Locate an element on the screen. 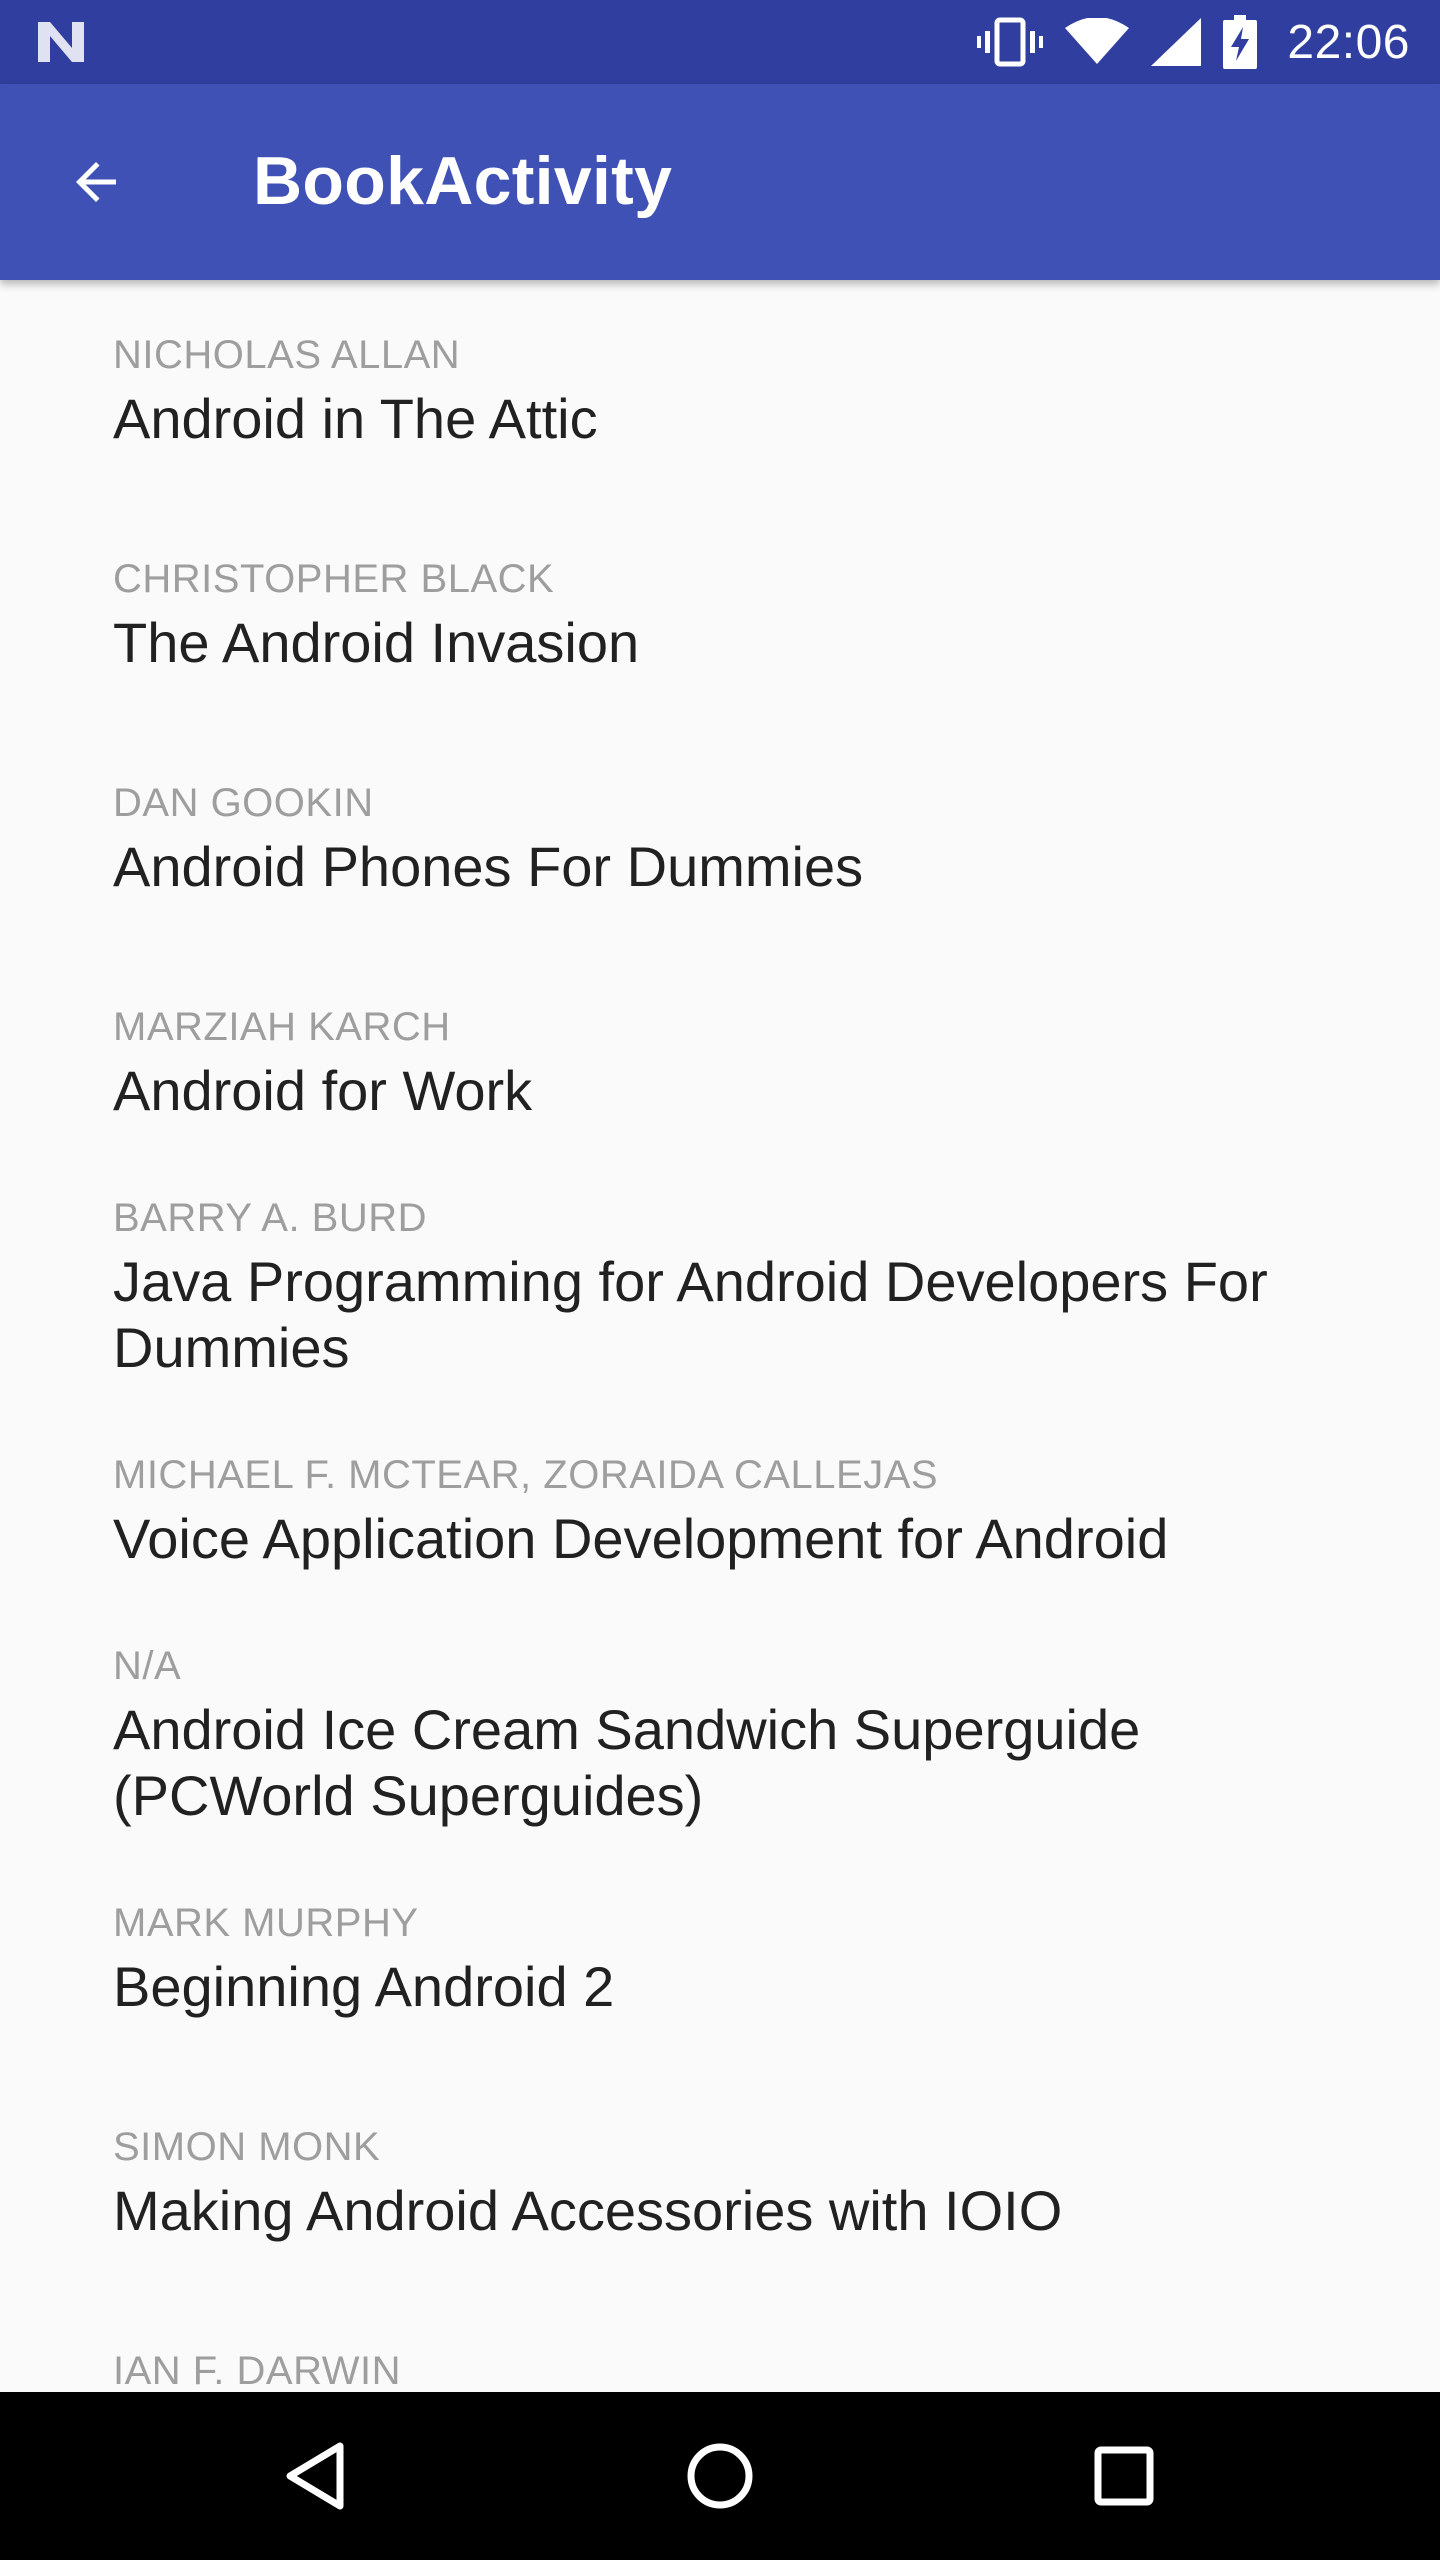  list-item: Mark Murphy Beginning Android 2 is located at coordinates (720, 1959).